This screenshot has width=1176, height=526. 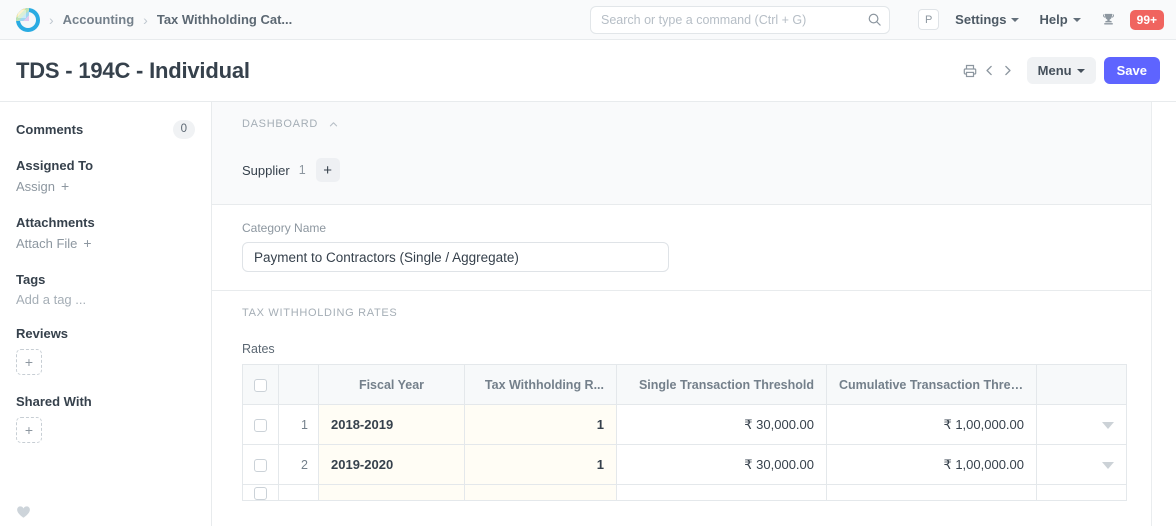 What do you see at coordinates (55, 165) in the screenshot?
I see `assigned-to-label: Assigned To` at bounding box center [55, 165].